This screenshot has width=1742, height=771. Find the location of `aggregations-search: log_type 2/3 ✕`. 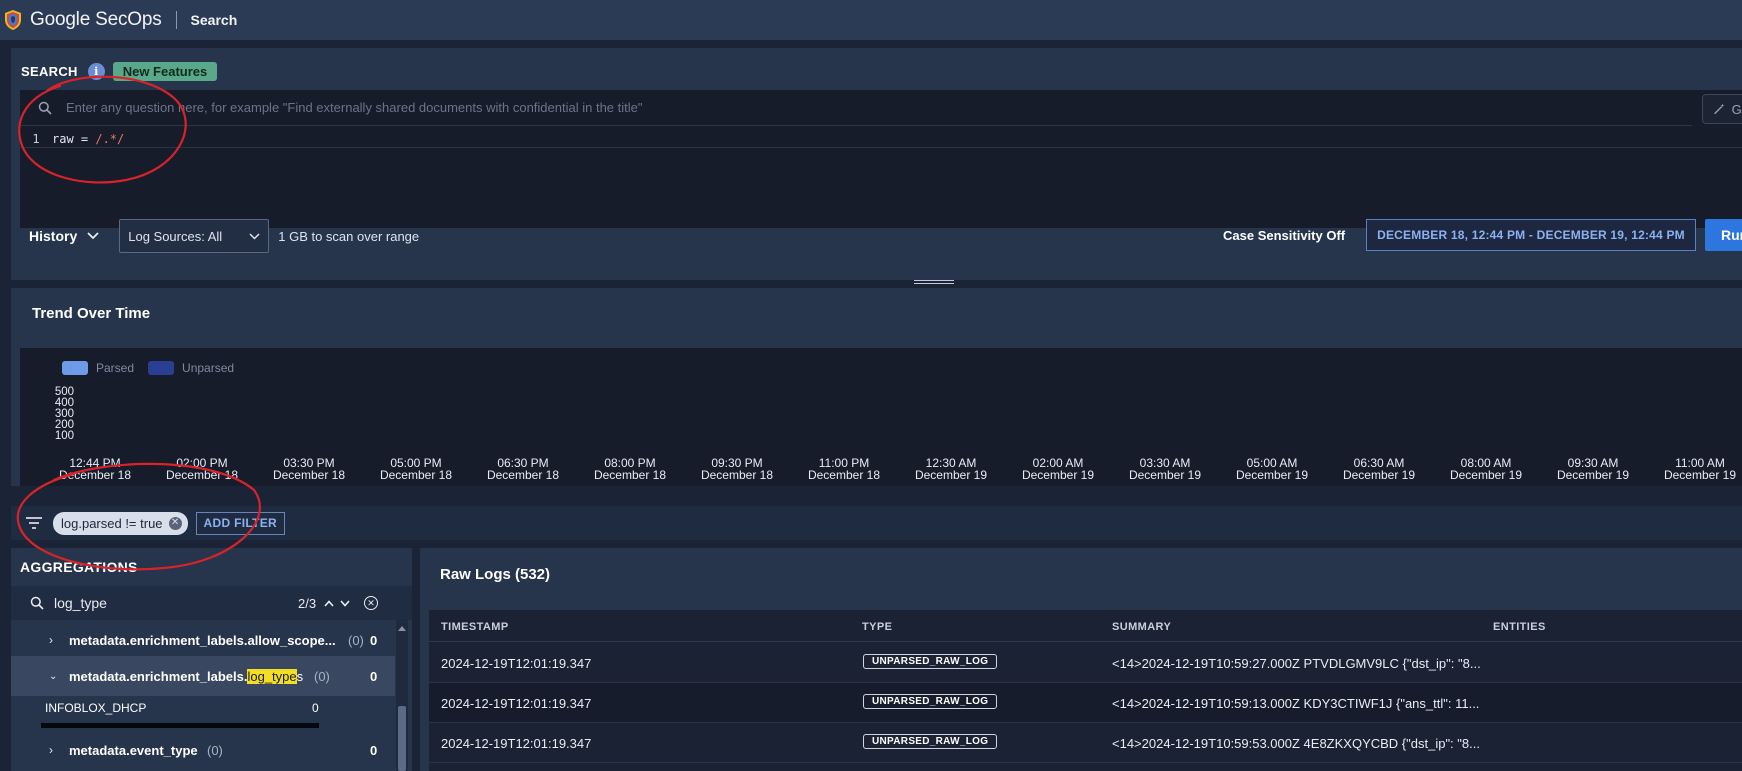

aggregations-search: log_type 2/3 ✕ is located at coordinates (211, 603).